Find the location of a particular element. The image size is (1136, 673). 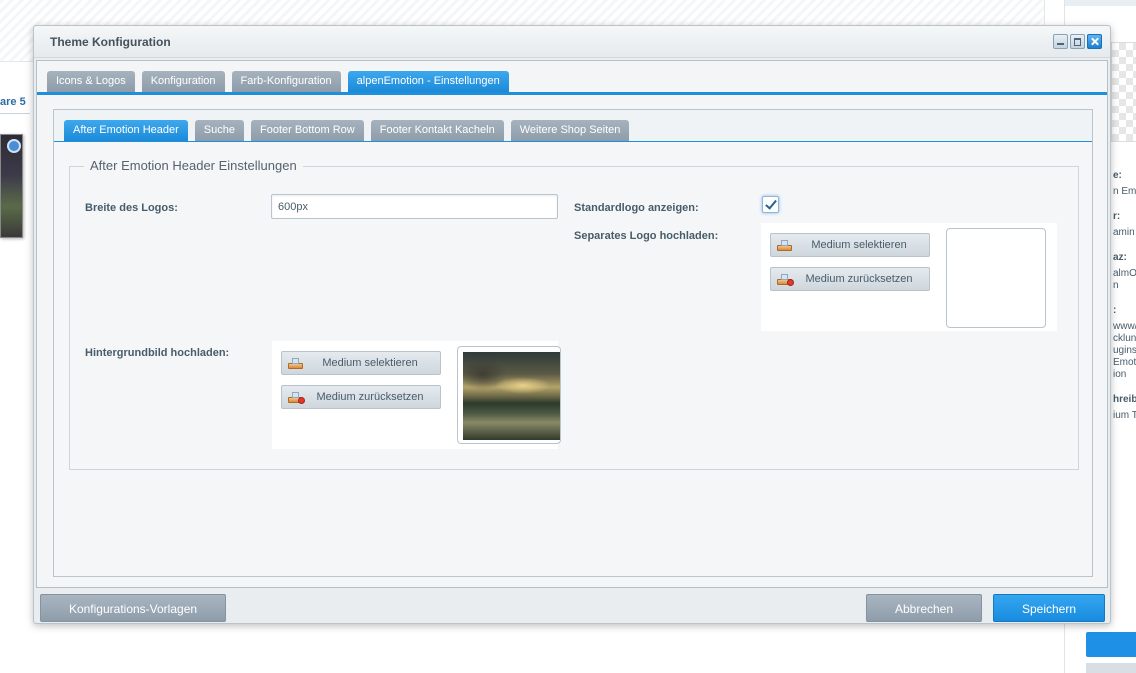

background-detail-text: az: is located at coordinates (1120, 257).